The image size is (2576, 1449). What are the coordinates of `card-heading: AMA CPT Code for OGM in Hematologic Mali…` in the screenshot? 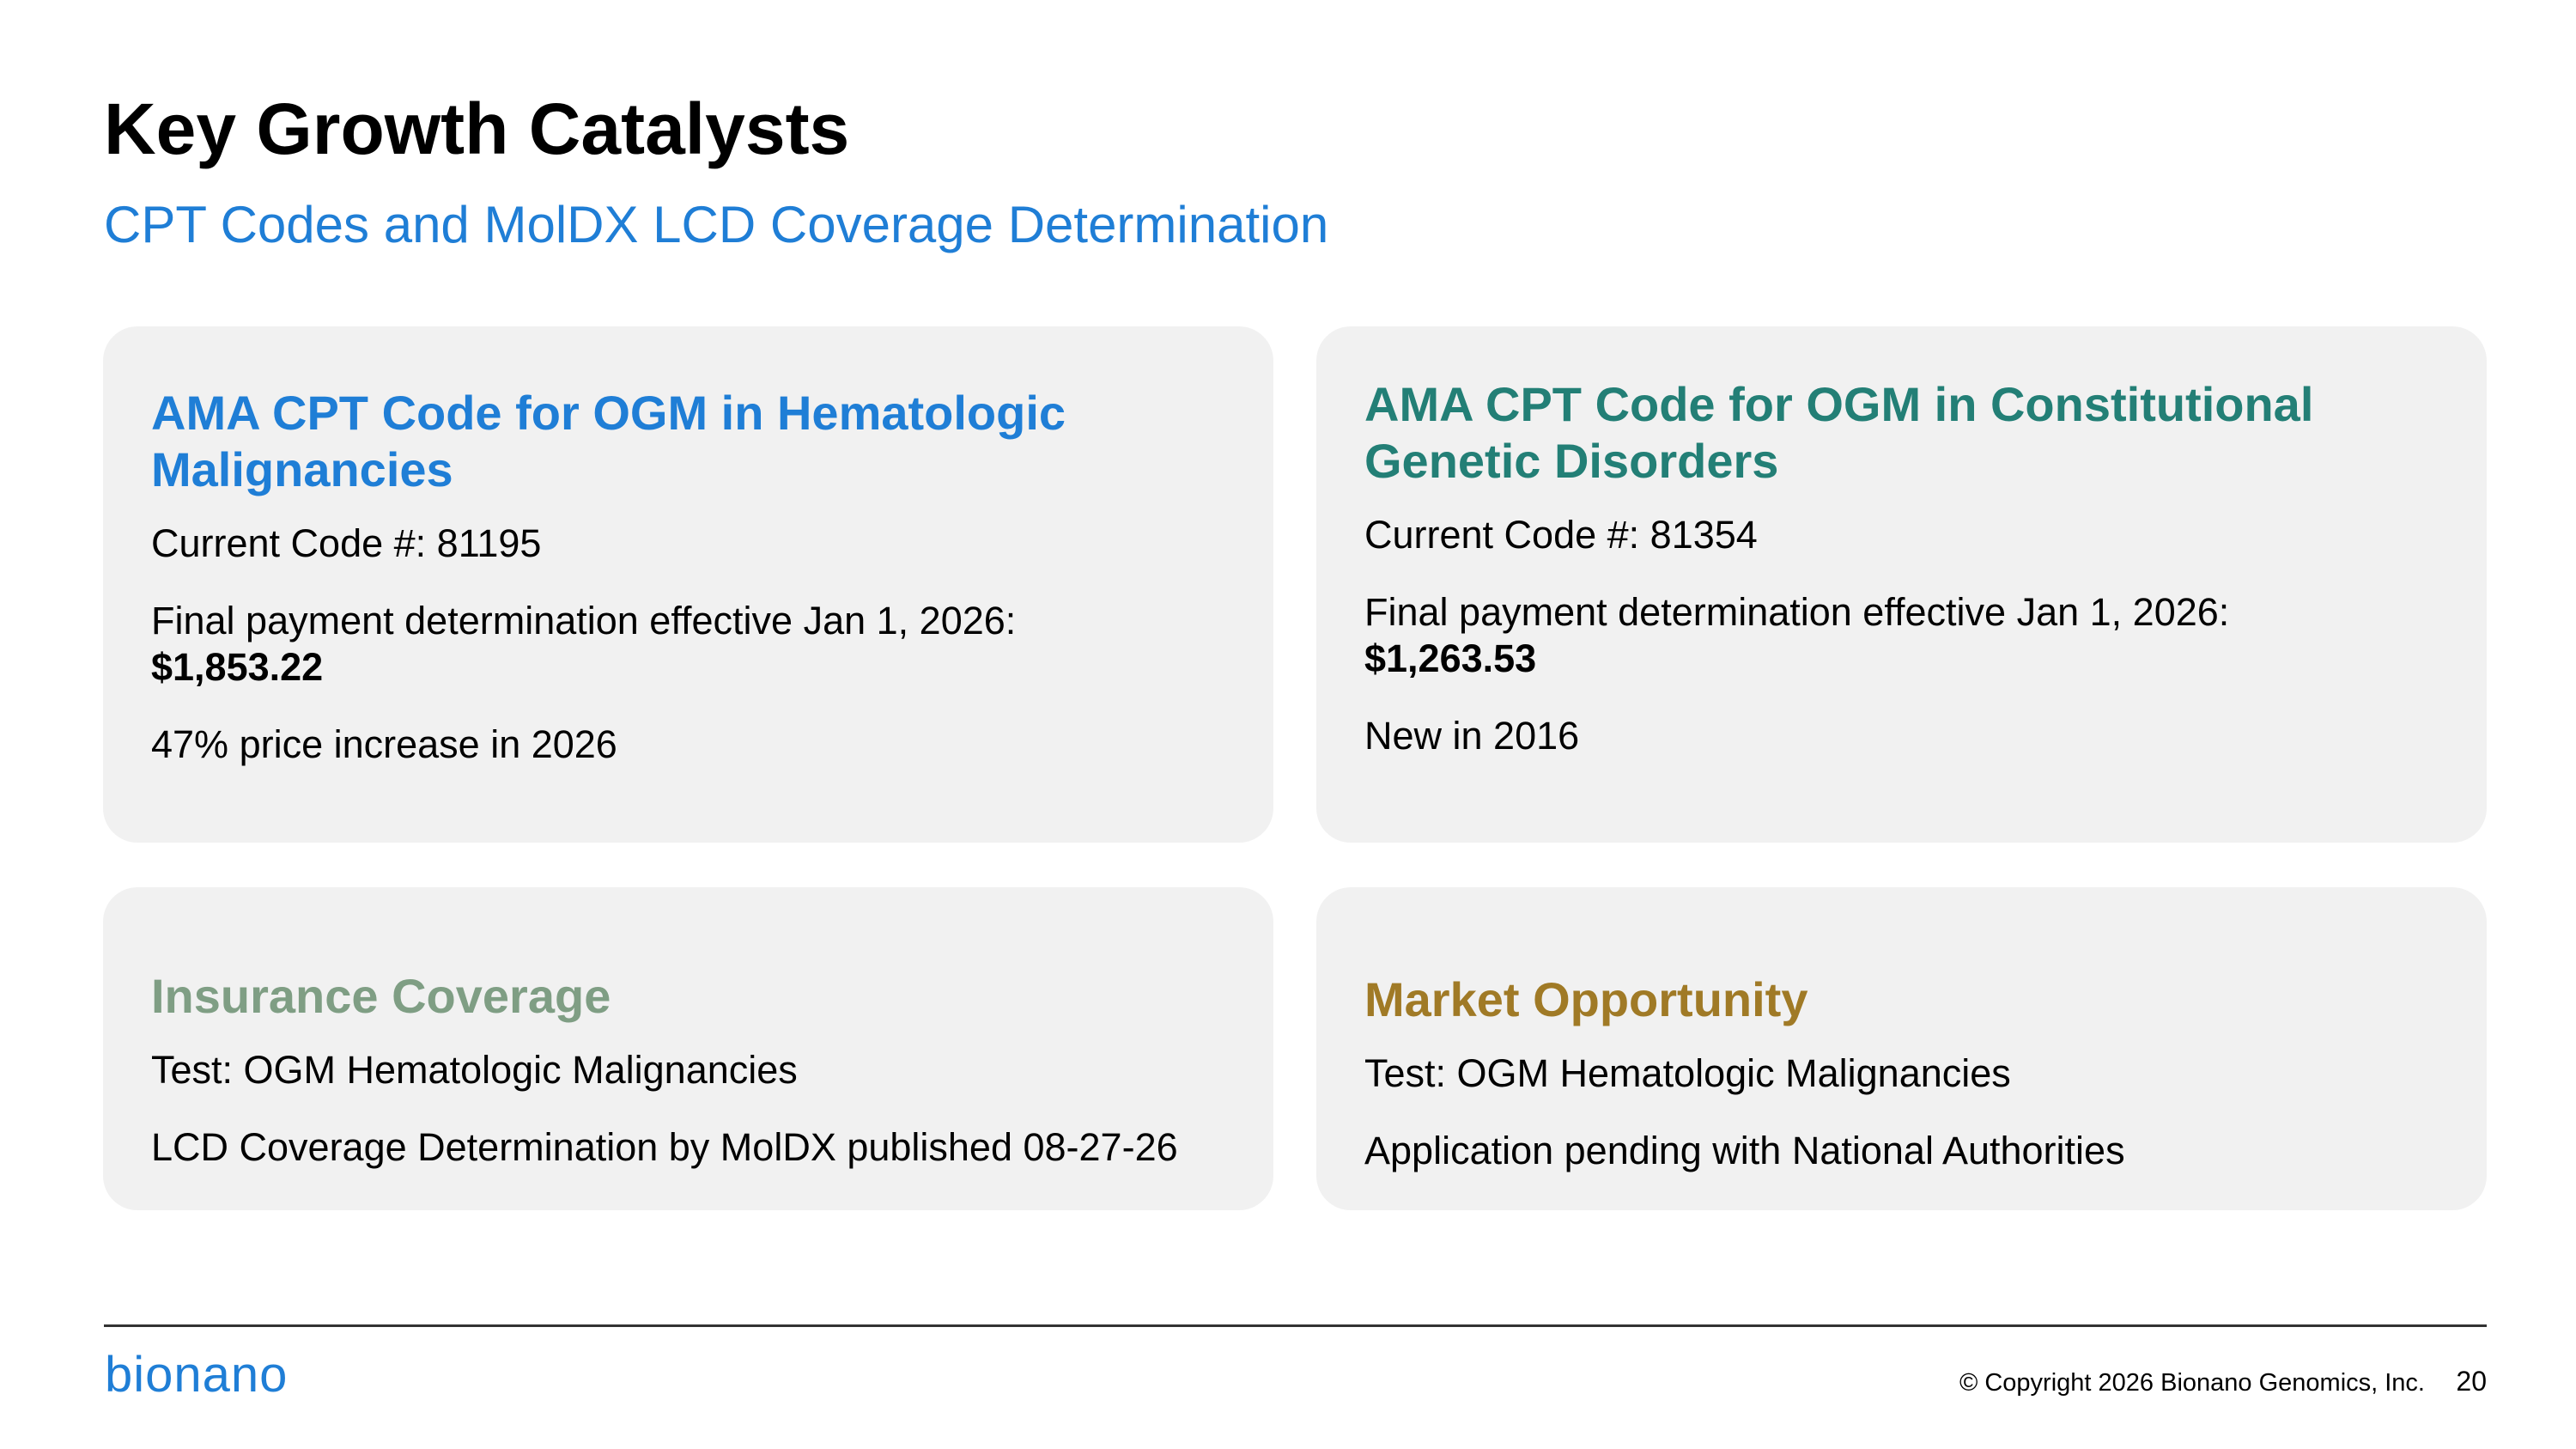 It's located at (695, 442).